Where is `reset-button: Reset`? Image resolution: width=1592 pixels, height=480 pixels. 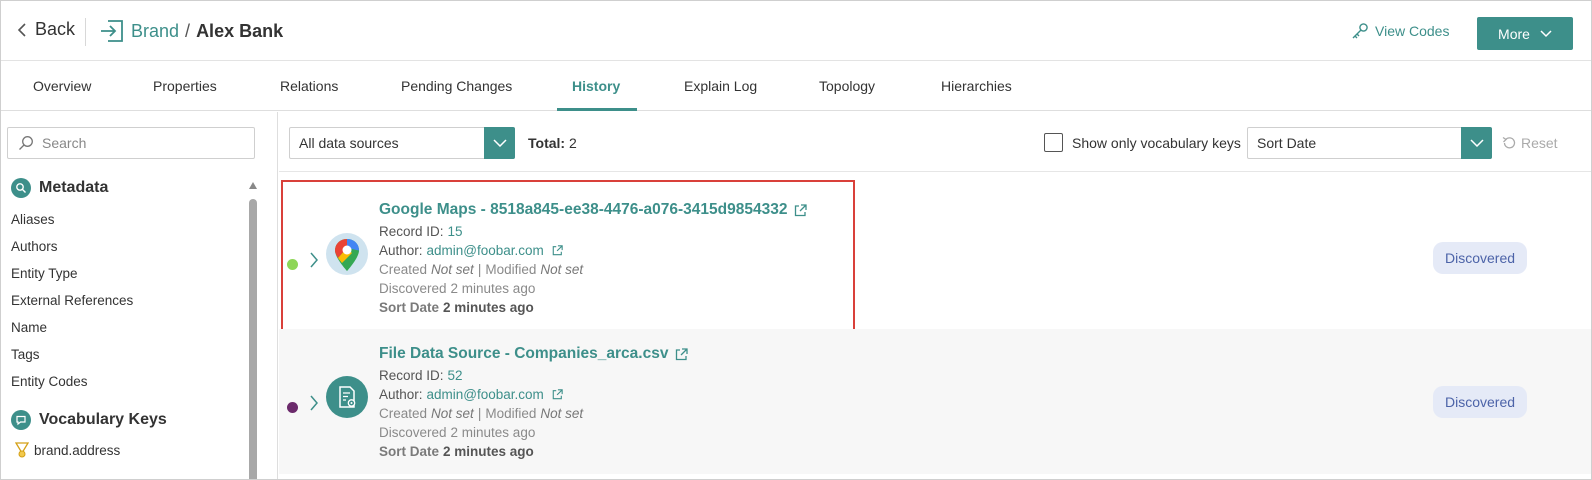
reset-button: Reset is located at coordinates (1529, 143).